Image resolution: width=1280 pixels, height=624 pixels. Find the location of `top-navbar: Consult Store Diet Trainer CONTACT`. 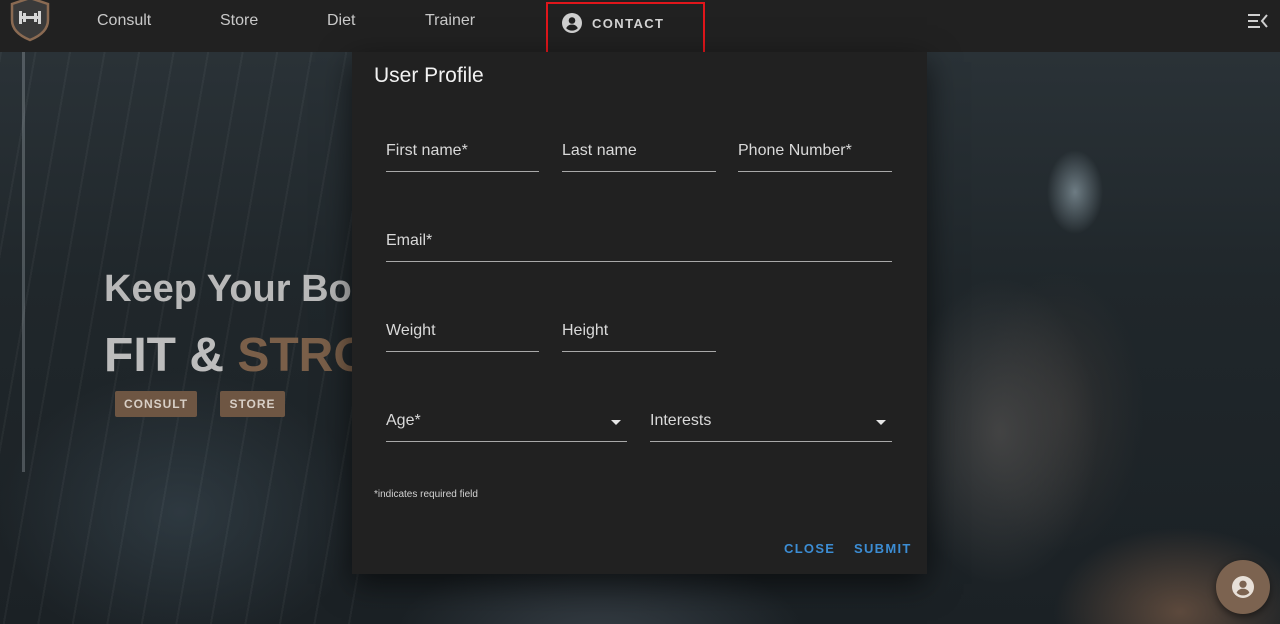

top-navbar: Consult Store Diet Trainer CONTACT is located at coordinates (640, 27).